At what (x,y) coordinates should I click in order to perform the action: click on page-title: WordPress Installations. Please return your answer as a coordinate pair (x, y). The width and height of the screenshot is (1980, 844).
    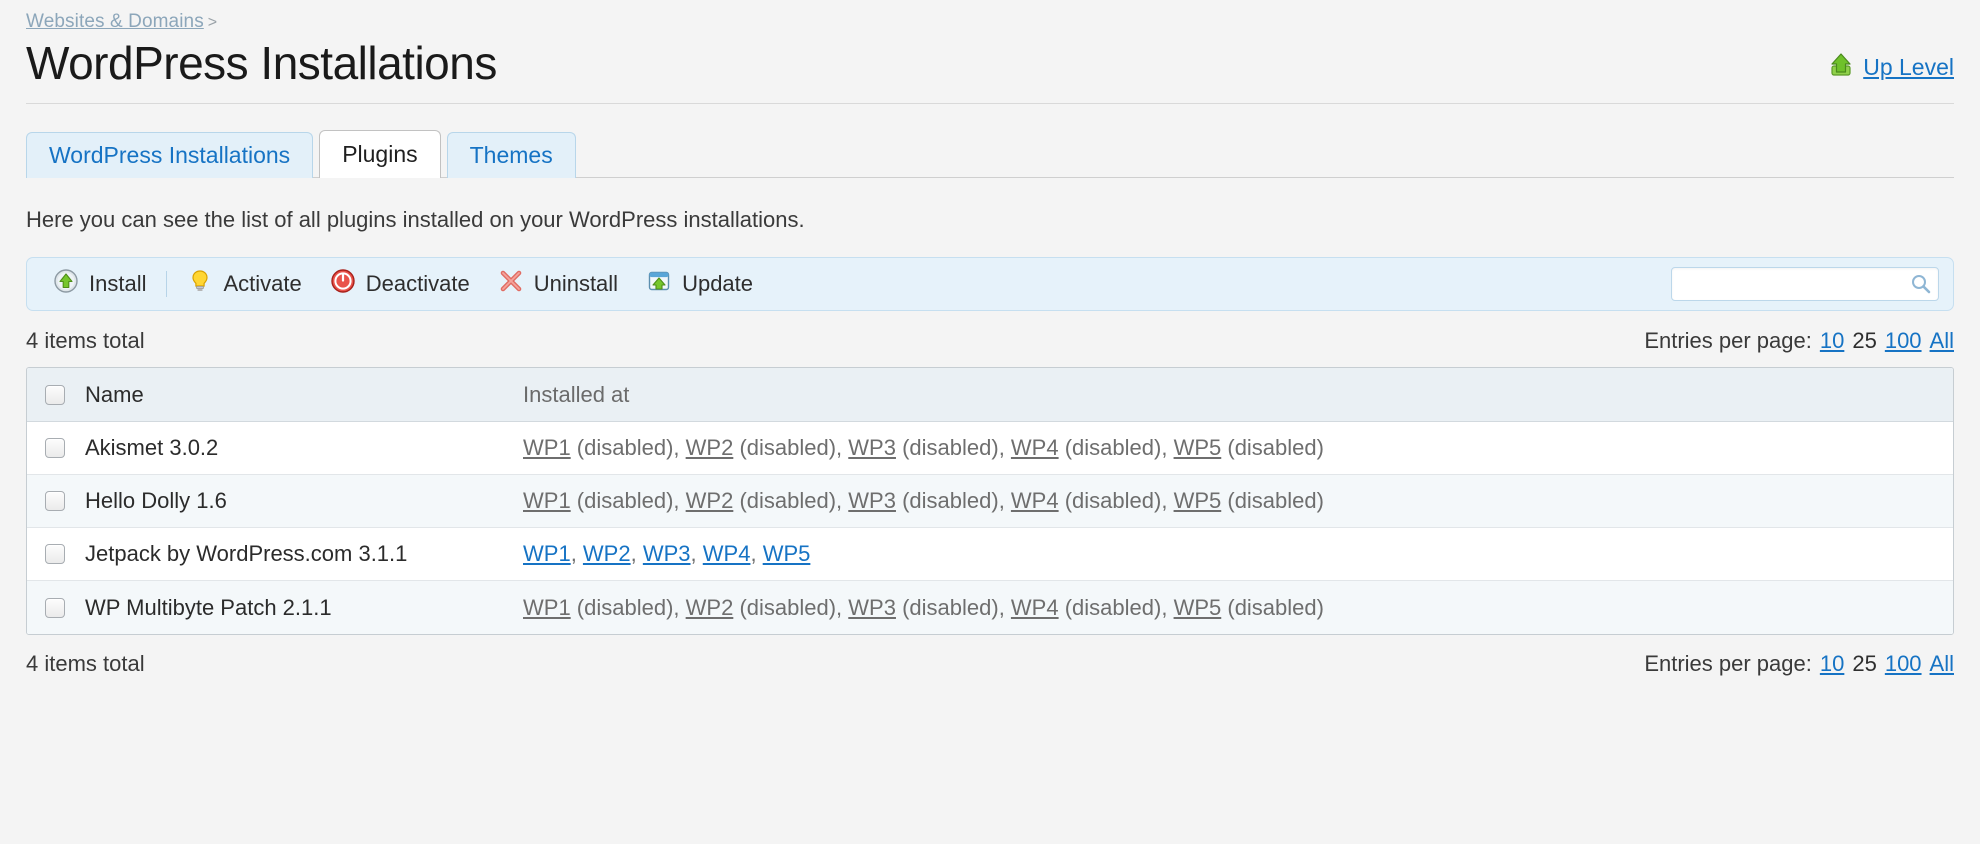
    Looking at the image, I should click on (261, 63).